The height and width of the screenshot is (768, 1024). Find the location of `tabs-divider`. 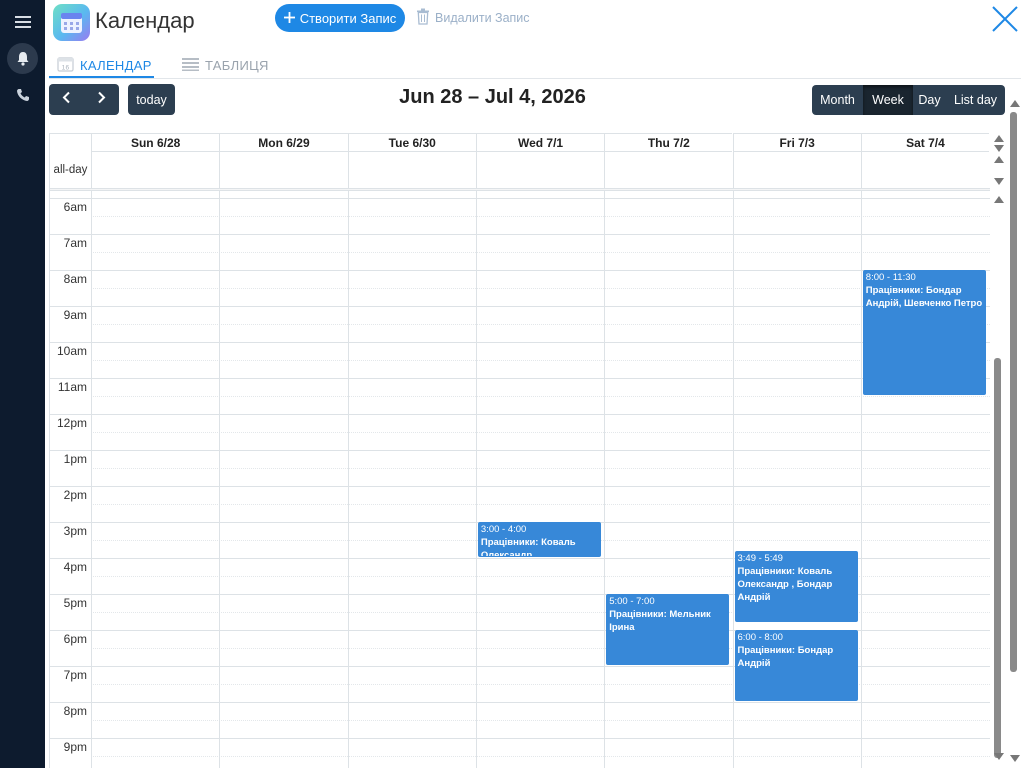

tabs-divider is located at coordinates (535, 78).